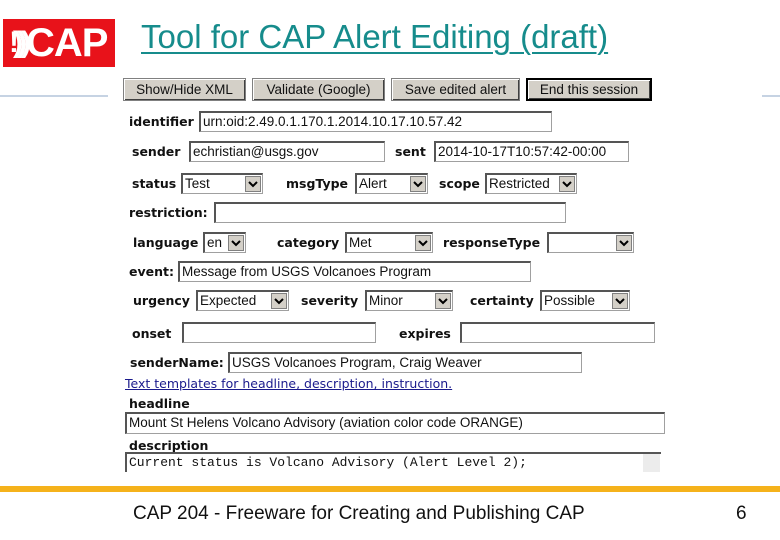 This screenshot has width=780, height=540. I want to click on broadcast-waves-icon: !))), so click(20, 42).